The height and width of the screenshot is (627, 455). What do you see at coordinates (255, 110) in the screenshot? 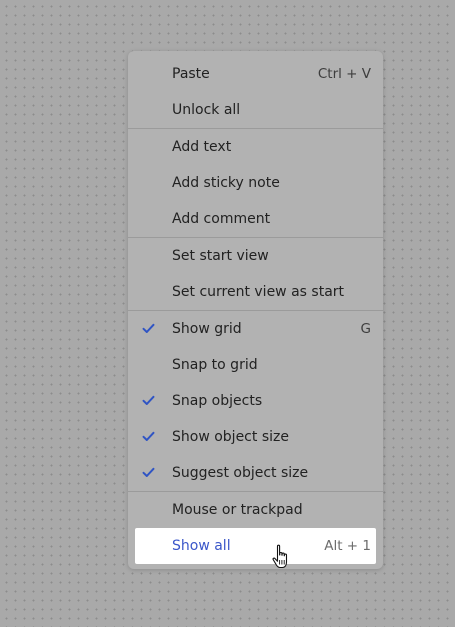
I see `menu-item-unlock-all: Unlock all` at bounding box center [255, 110].